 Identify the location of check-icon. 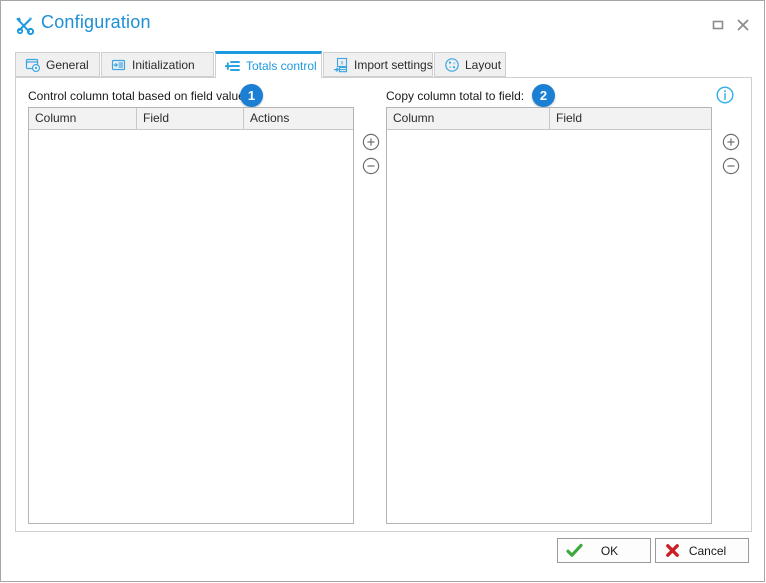
(574, 550).